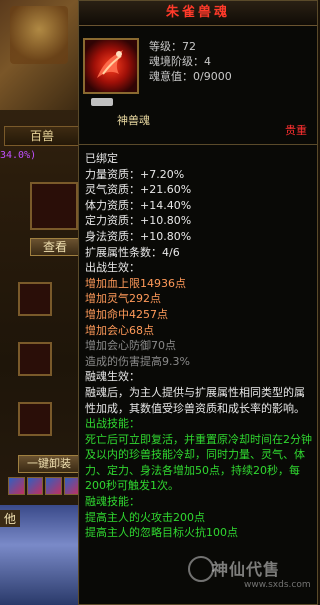 The image size is (320, 605). I want to click on buff-icon-row, so click(44, 487).